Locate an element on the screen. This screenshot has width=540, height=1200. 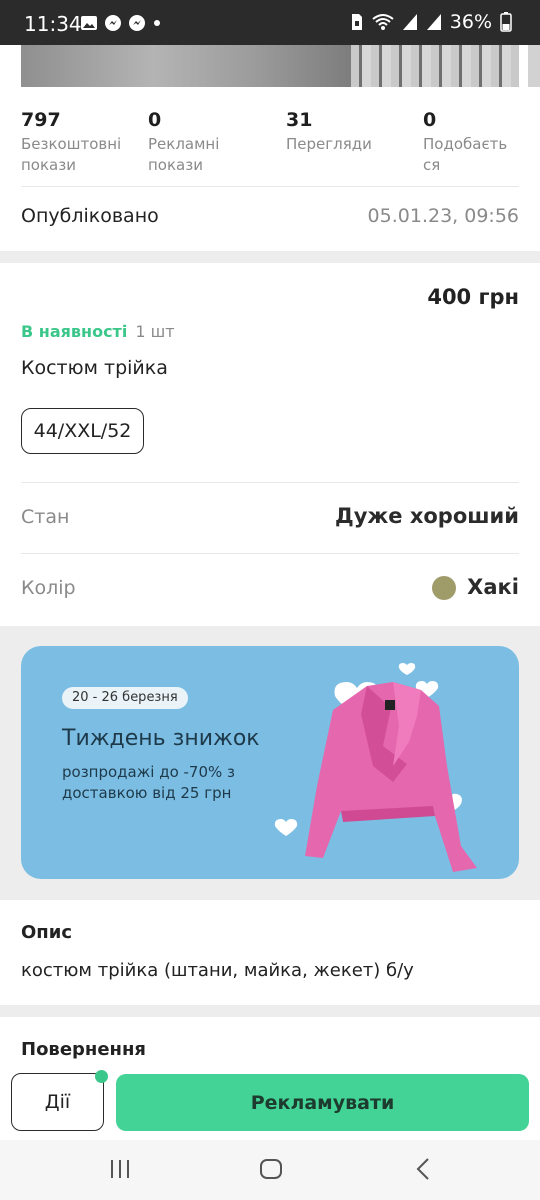
listing-photo-strip is located at coordinates (270, 66).